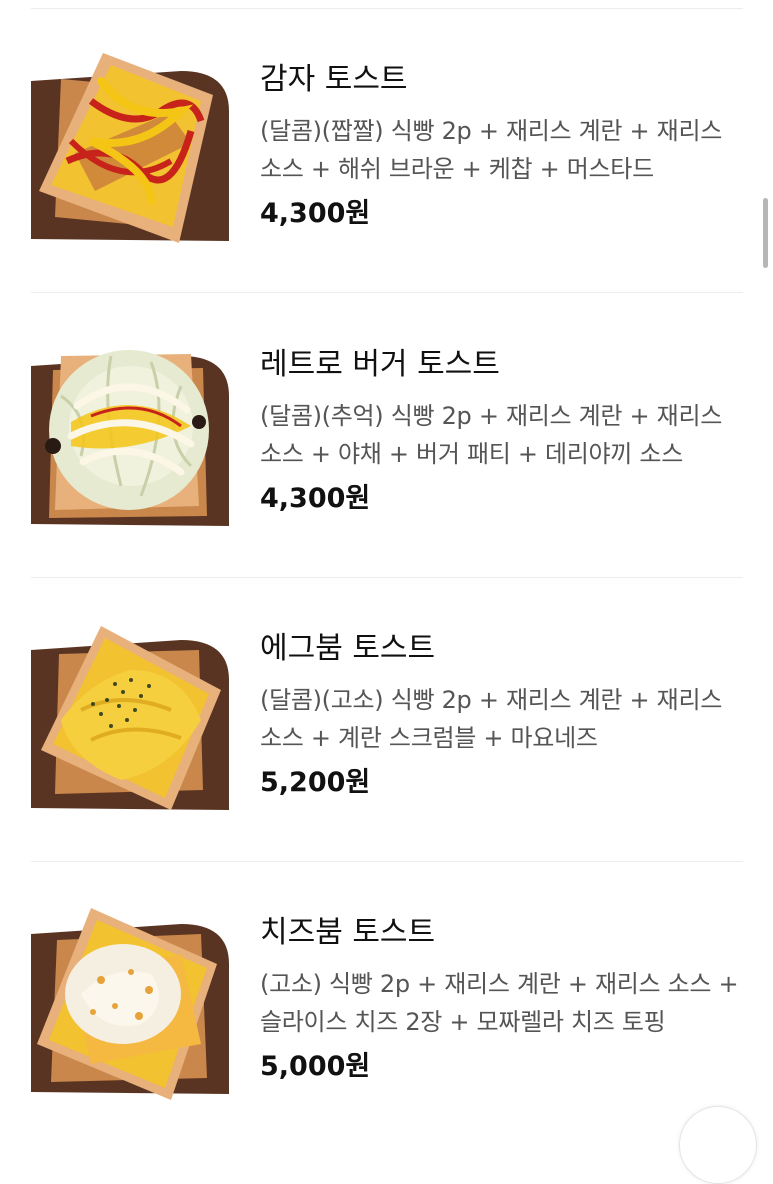 This screenshot has width=773, height=1184. What do you see at coordinates (348, 932) in the screenshot?
I see `menu-item-name: 치즈붐 토스트` at bounding box center [348, 932].